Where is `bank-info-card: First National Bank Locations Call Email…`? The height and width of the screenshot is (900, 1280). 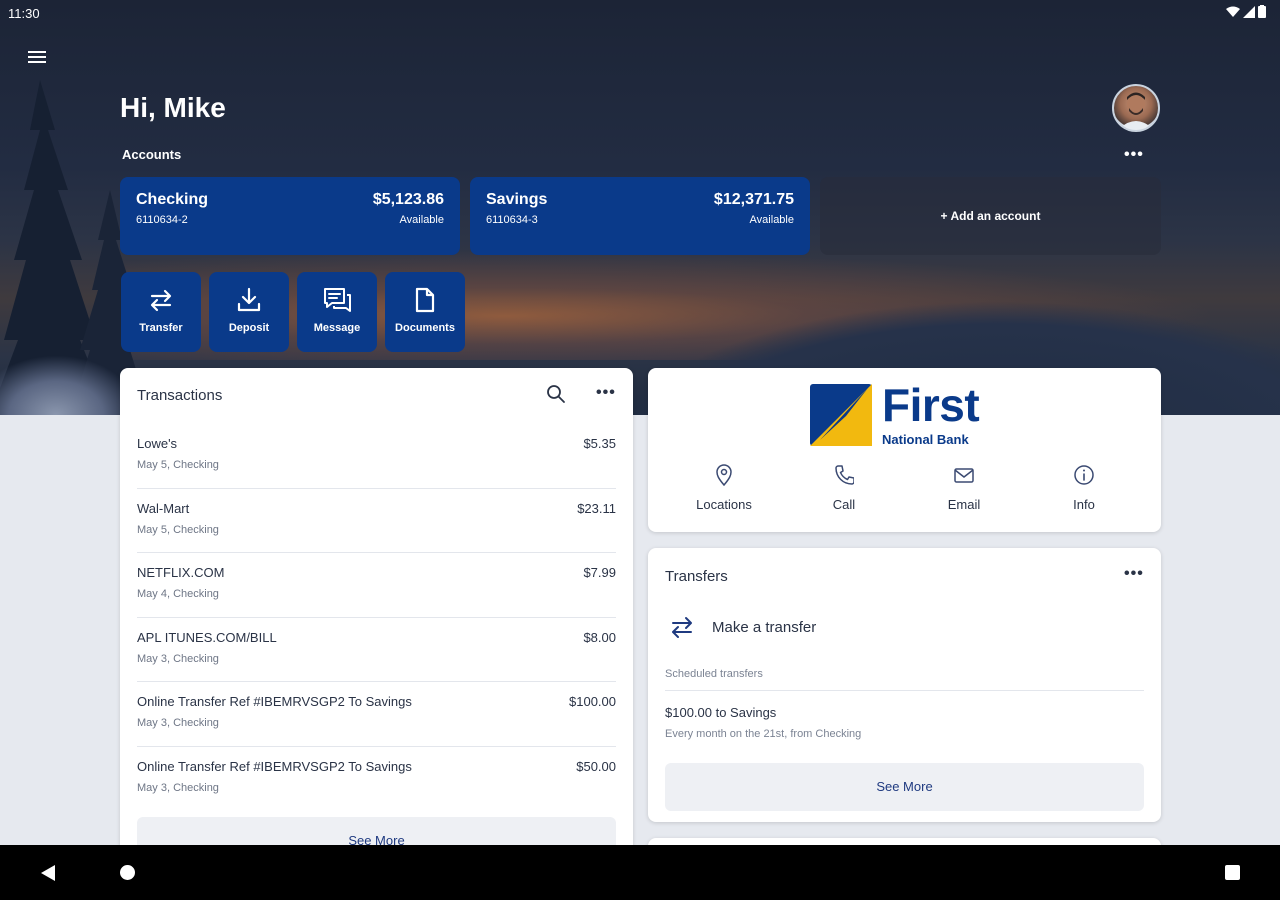
bank-info-card: First National Bank Locations Call Email… is located at coordinates (904, 450).